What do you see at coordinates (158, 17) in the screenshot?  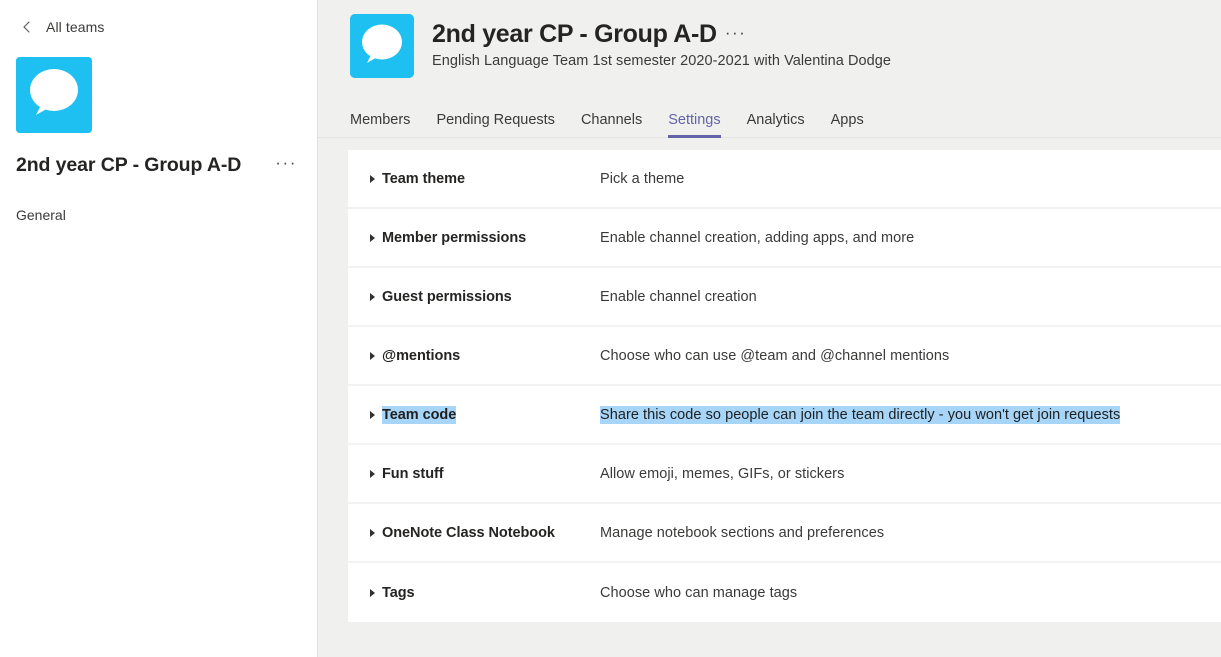 I see `all-teams-back-button: All teams` at bounding box center [158, 17].